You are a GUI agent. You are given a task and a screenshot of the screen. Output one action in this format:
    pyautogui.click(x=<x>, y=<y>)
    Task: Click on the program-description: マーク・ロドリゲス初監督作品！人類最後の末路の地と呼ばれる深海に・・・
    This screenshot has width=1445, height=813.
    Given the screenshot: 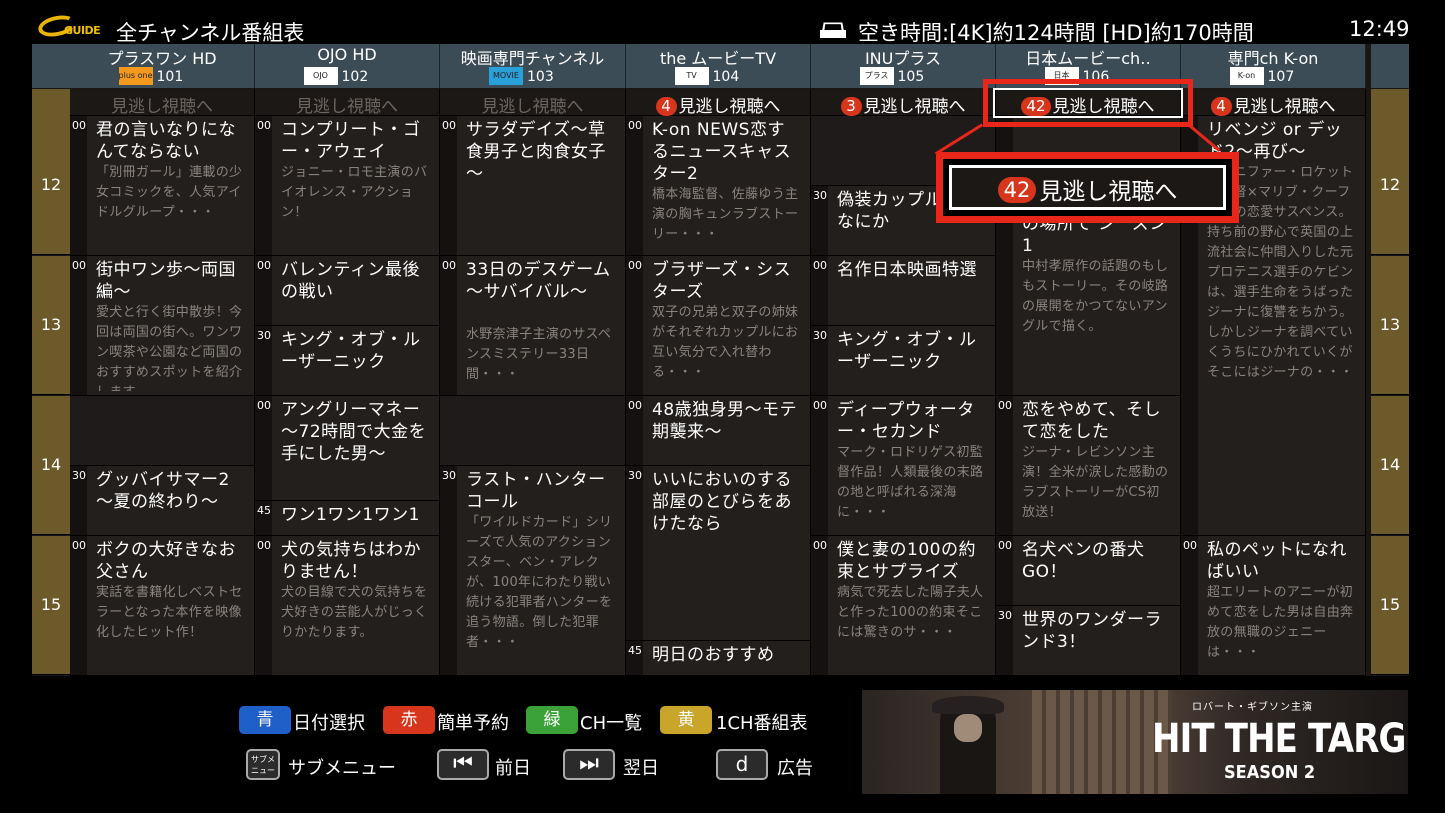 What is the action you would take?
    pyautogui.click(x=910, y=482)
    